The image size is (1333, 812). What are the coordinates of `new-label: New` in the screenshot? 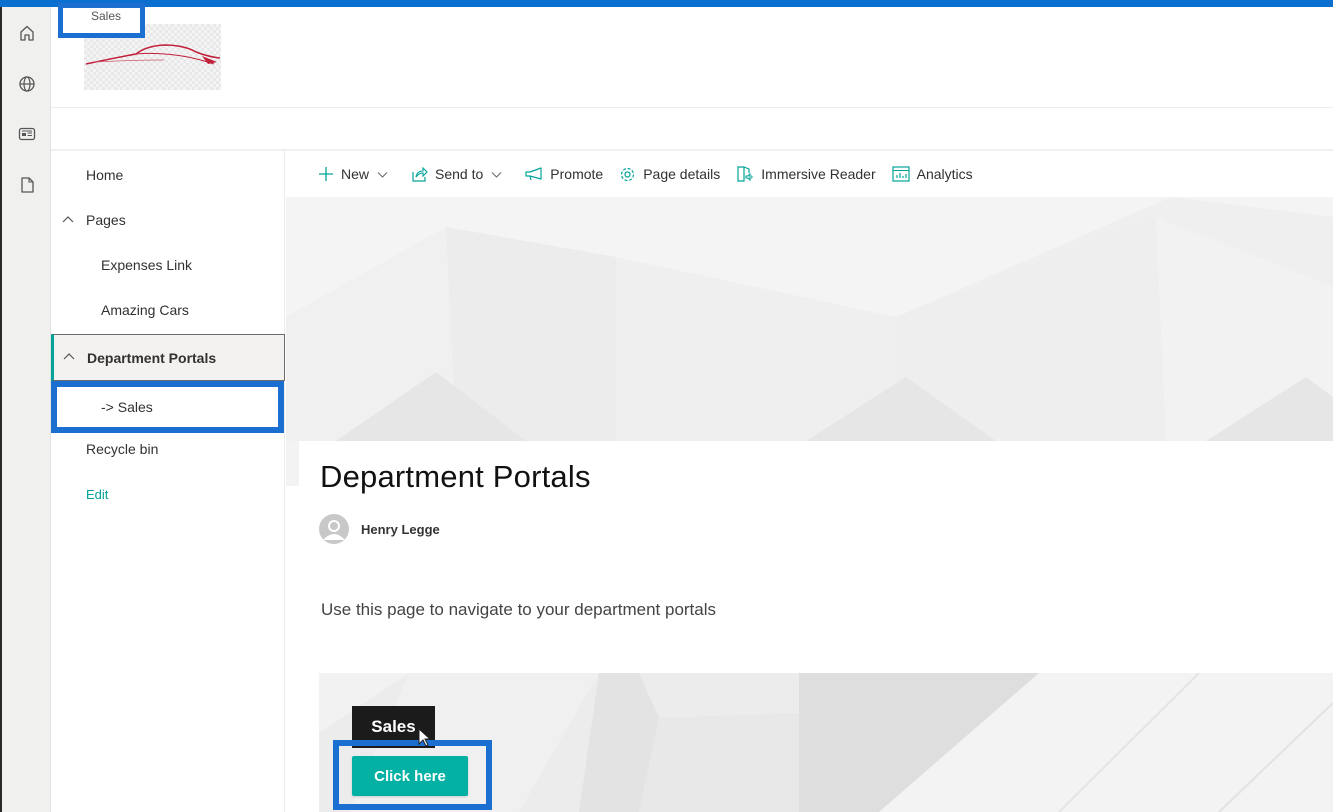 It's located at (355, 174).